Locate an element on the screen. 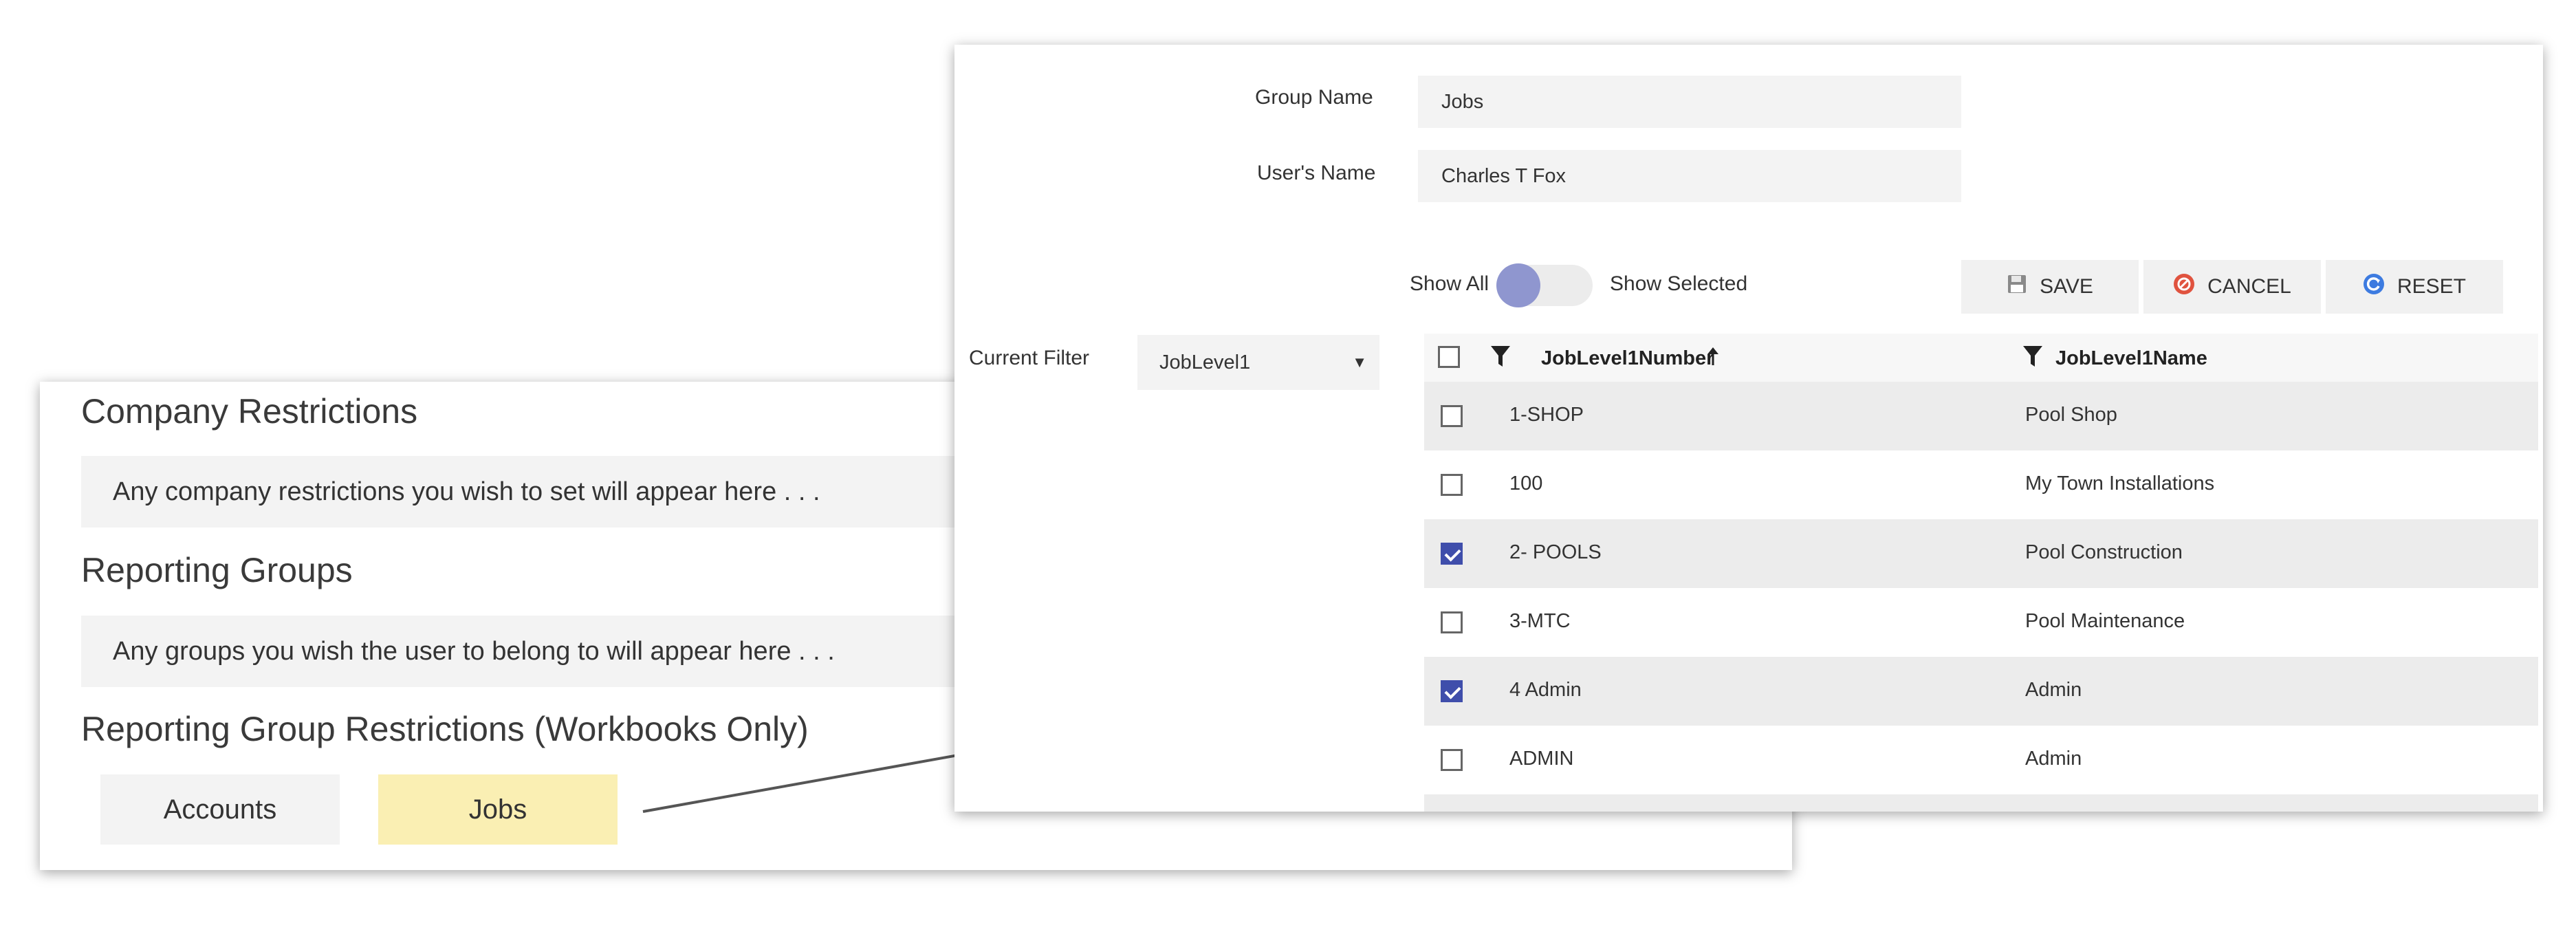 The height and width of the screenshot is (934, 2576). refresh-icon is located at coordinates (2374, 287).